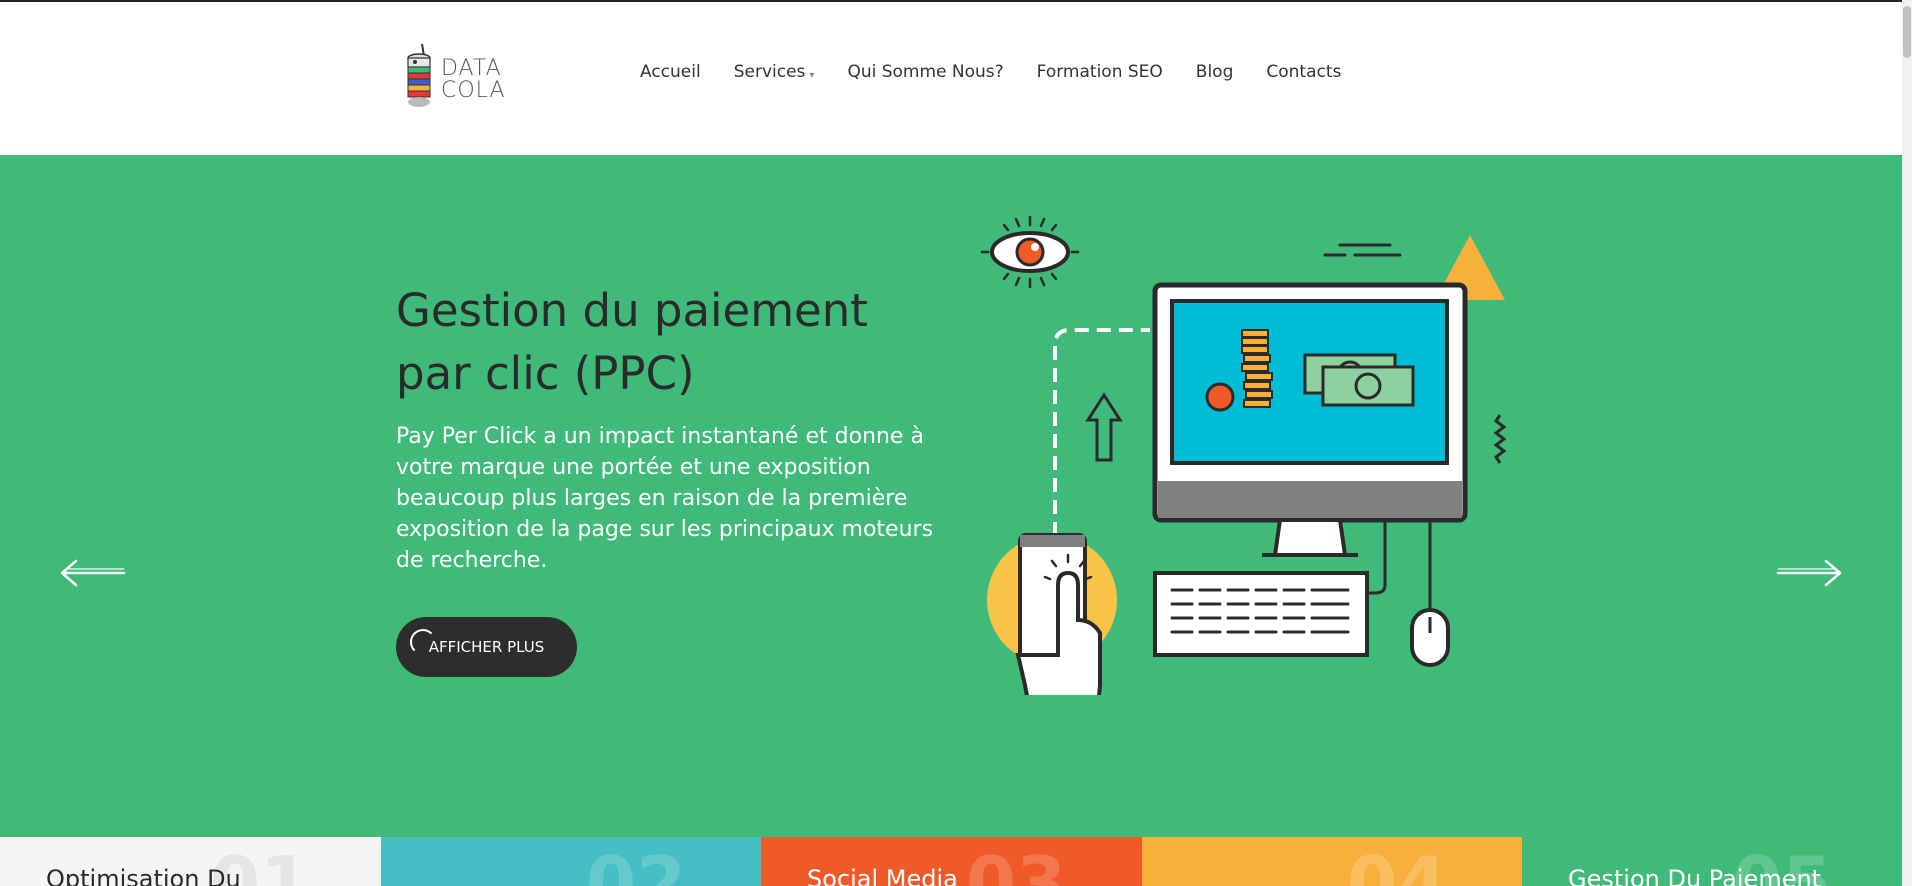  I want to click on chevron-down-icon: ▾, so click(812, 75).